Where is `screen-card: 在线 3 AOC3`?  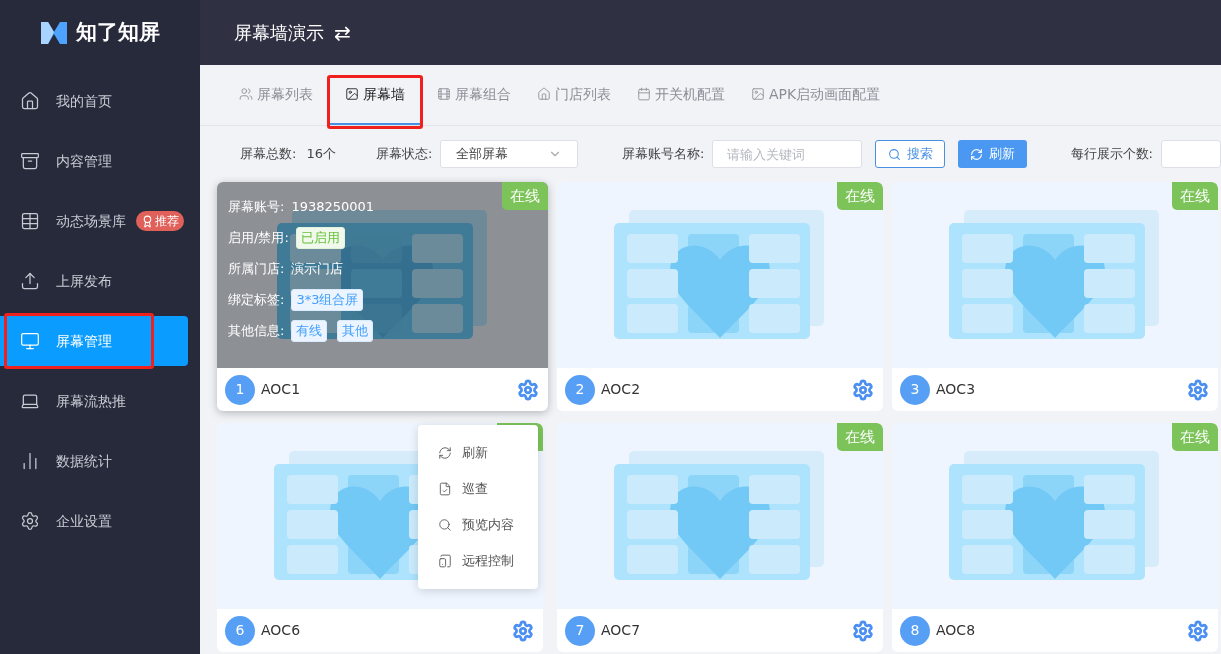
screen-card: 在线 3 AOC3 is located at coordinates (1055, 296).